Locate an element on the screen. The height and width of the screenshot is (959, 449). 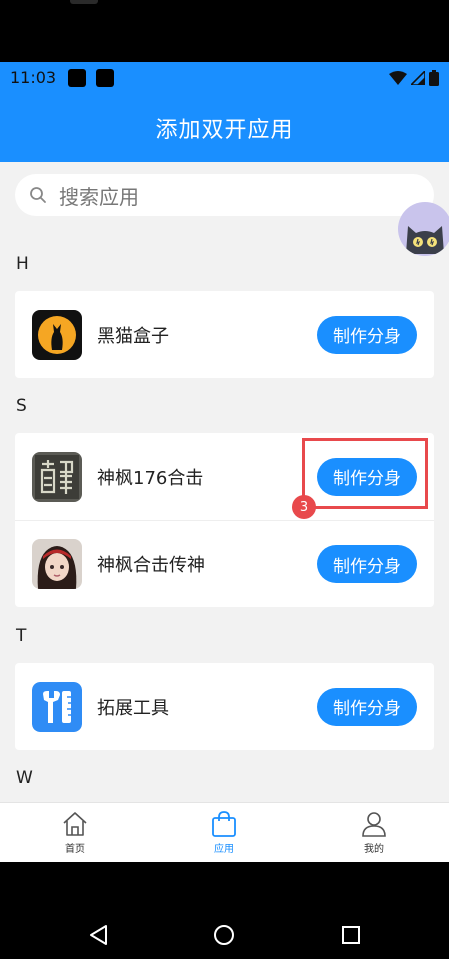
tools-icon is located at coordinates (57, 706).